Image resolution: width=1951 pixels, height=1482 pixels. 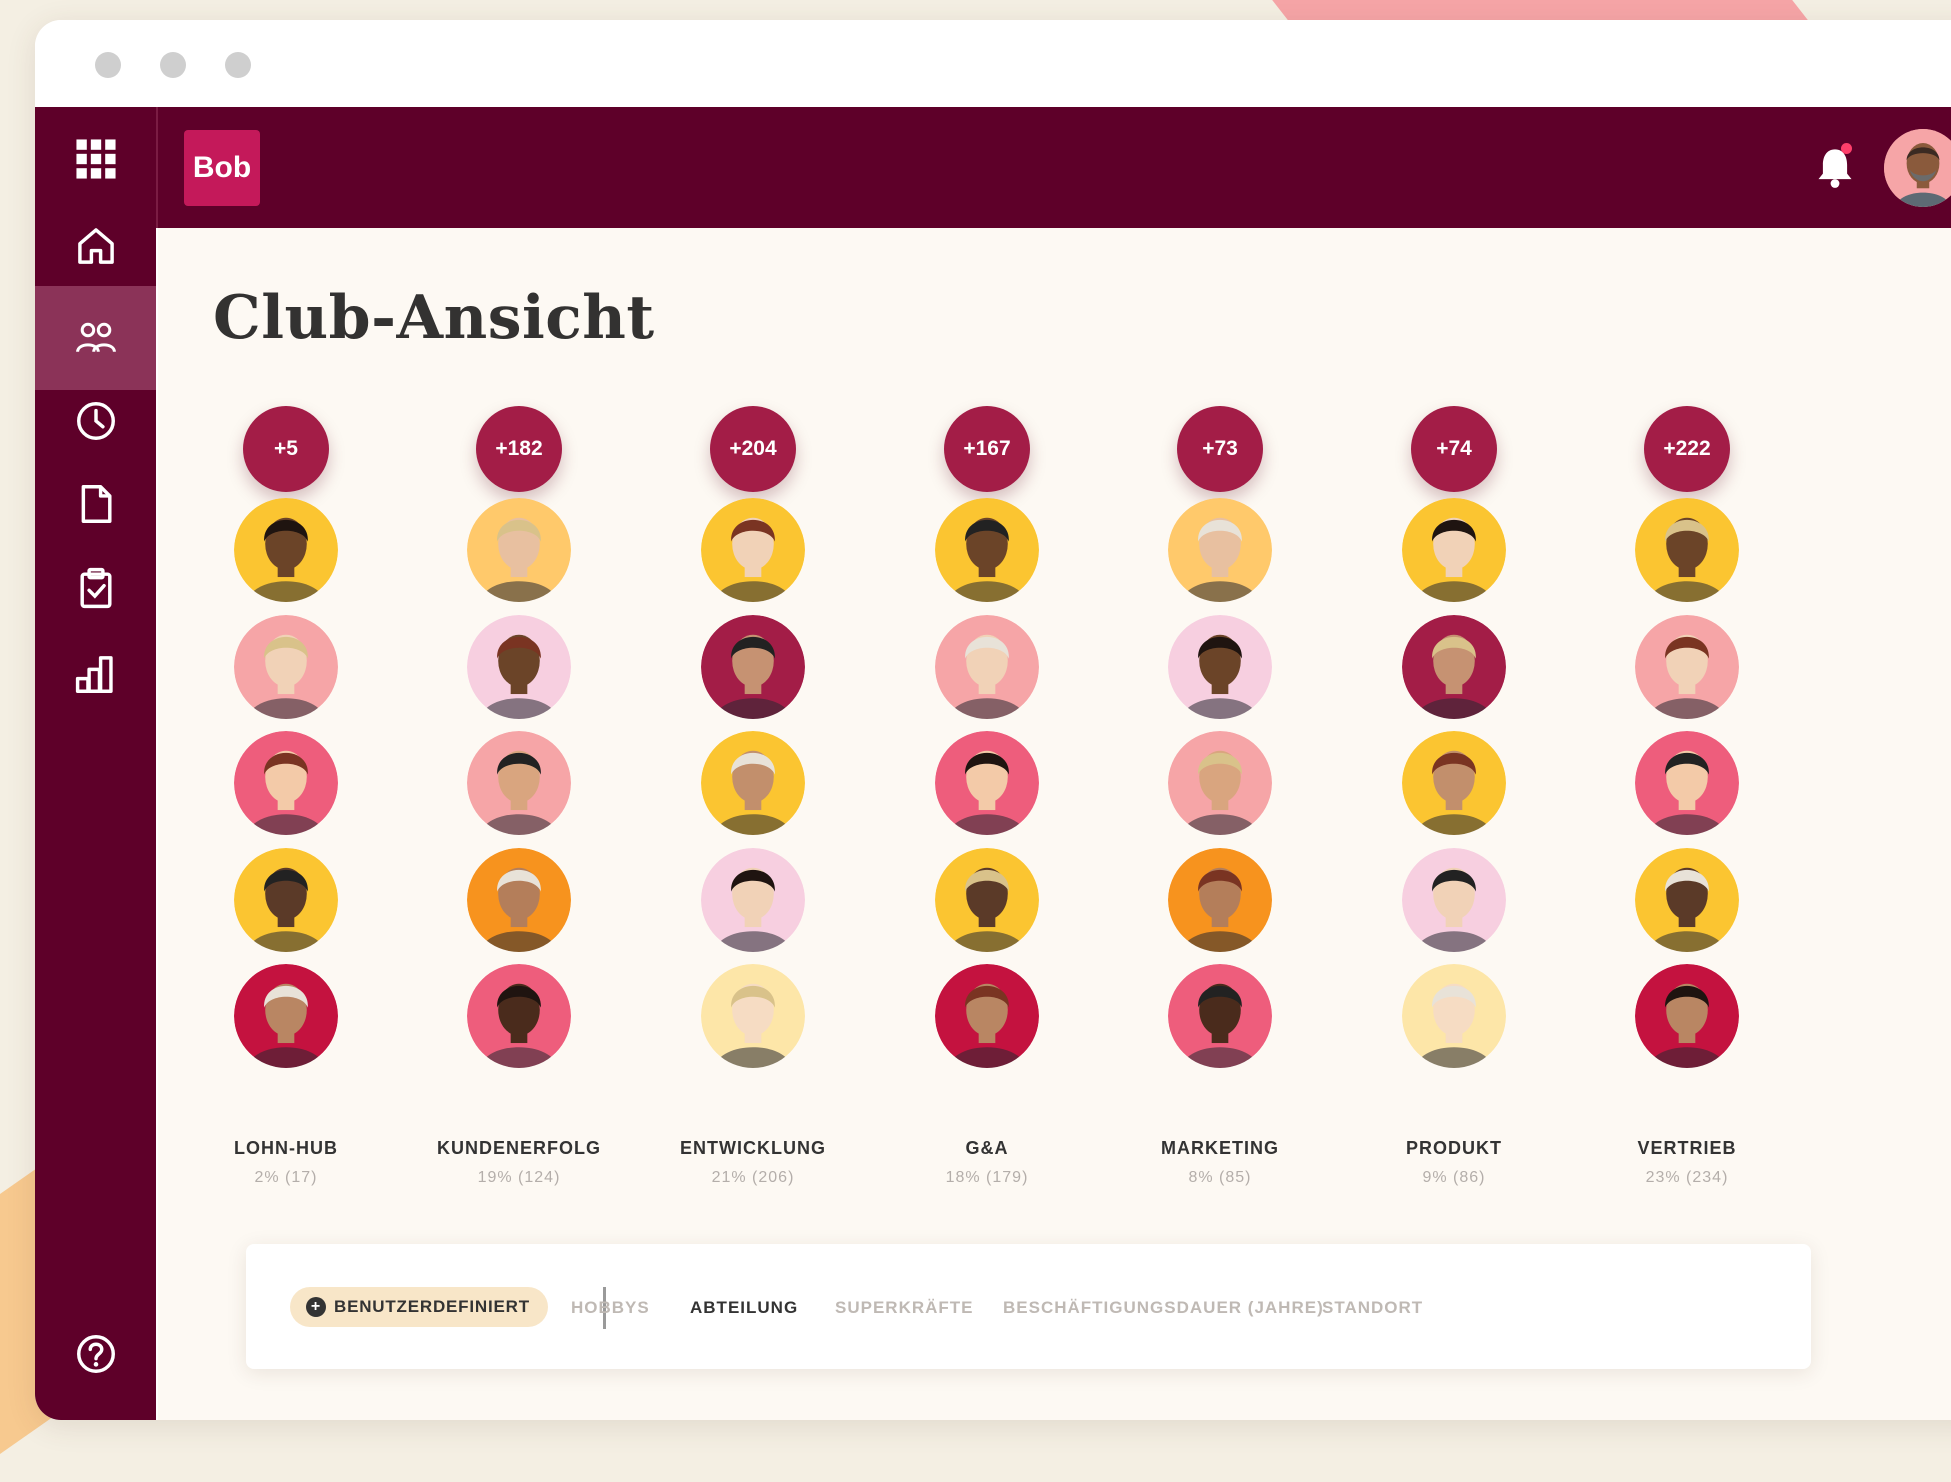 What do you see at coordinates (1917, 168) in the screenshot?
I see `user-avatar` at bounding box center [1917, 168].